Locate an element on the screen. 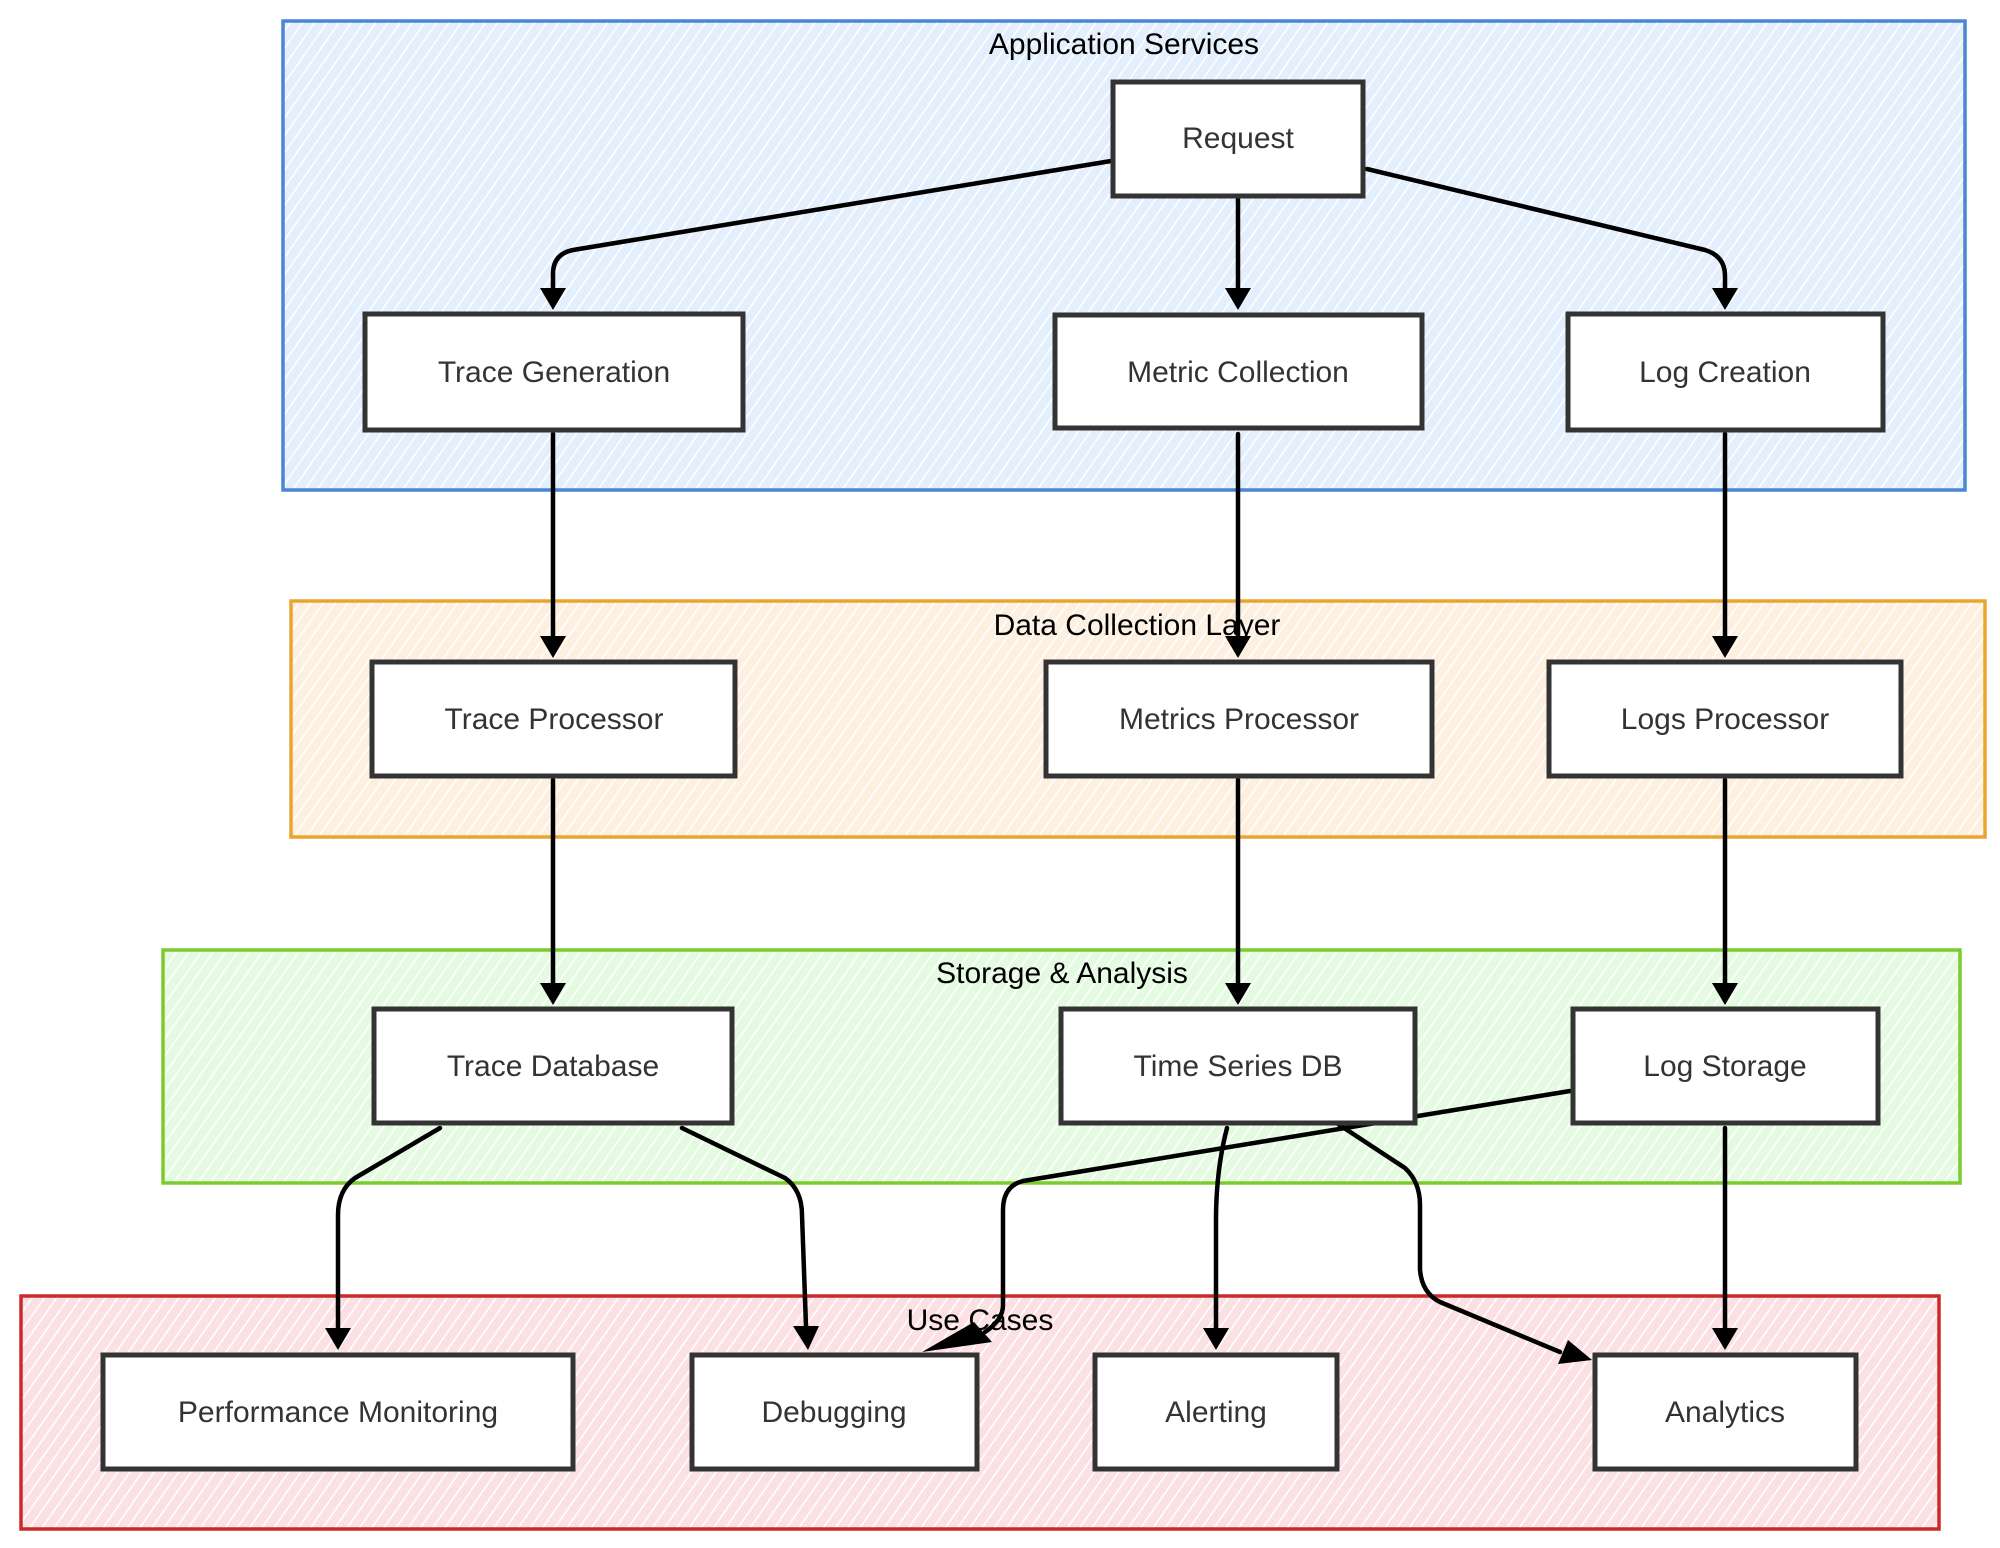  cluster-label: Application Services is located at coordinates (1124, 44).